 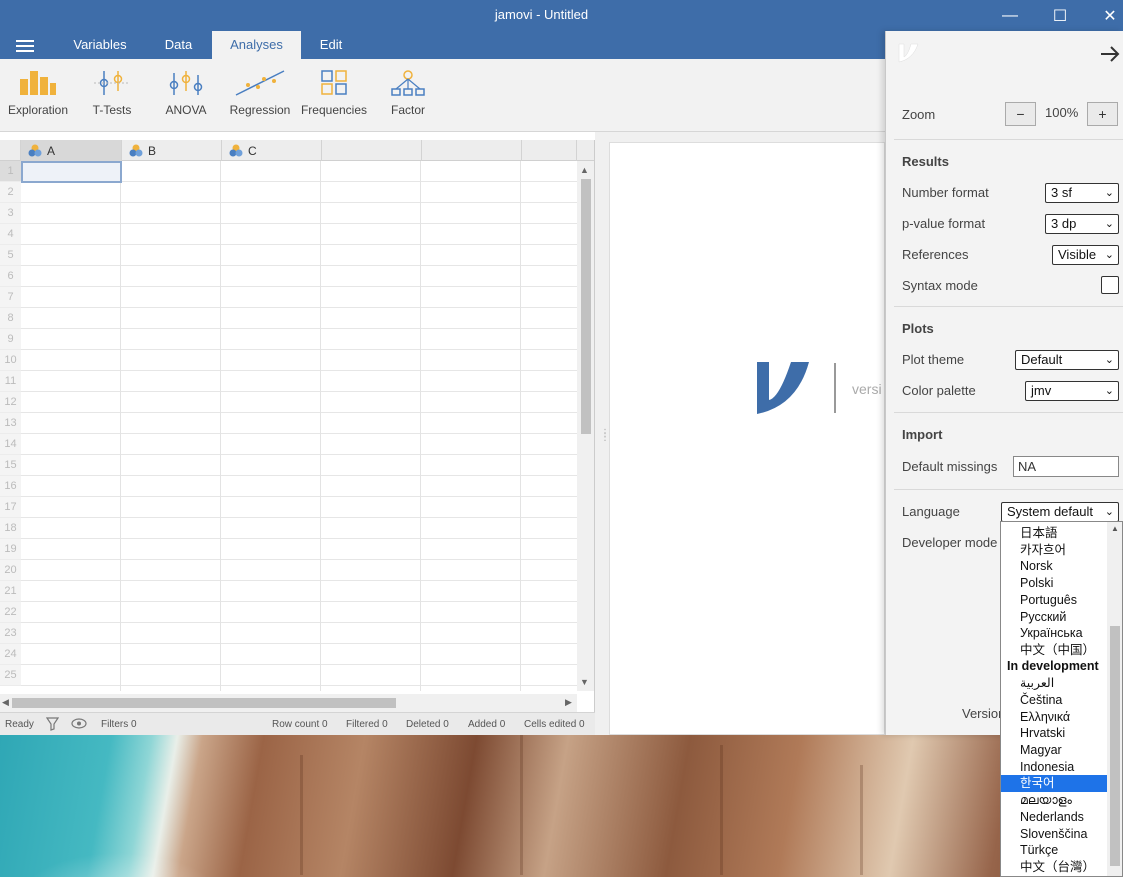 I want to click on row-number: 20, so click(x=10, y=570).